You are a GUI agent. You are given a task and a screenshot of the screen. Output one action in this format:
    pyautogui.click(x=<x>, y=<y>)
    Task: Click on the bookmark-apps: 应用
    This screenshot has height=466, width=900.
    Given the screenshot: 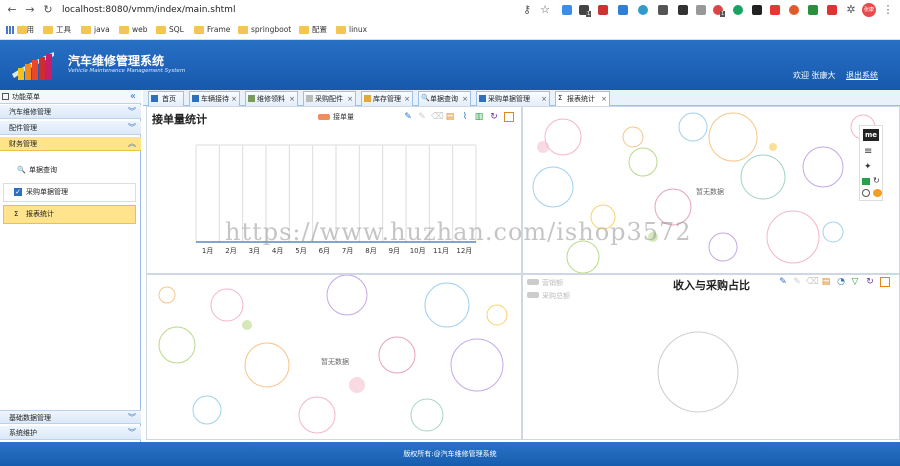 What is the action you would take?
    pyautogui.click(x=25, y=30)
    